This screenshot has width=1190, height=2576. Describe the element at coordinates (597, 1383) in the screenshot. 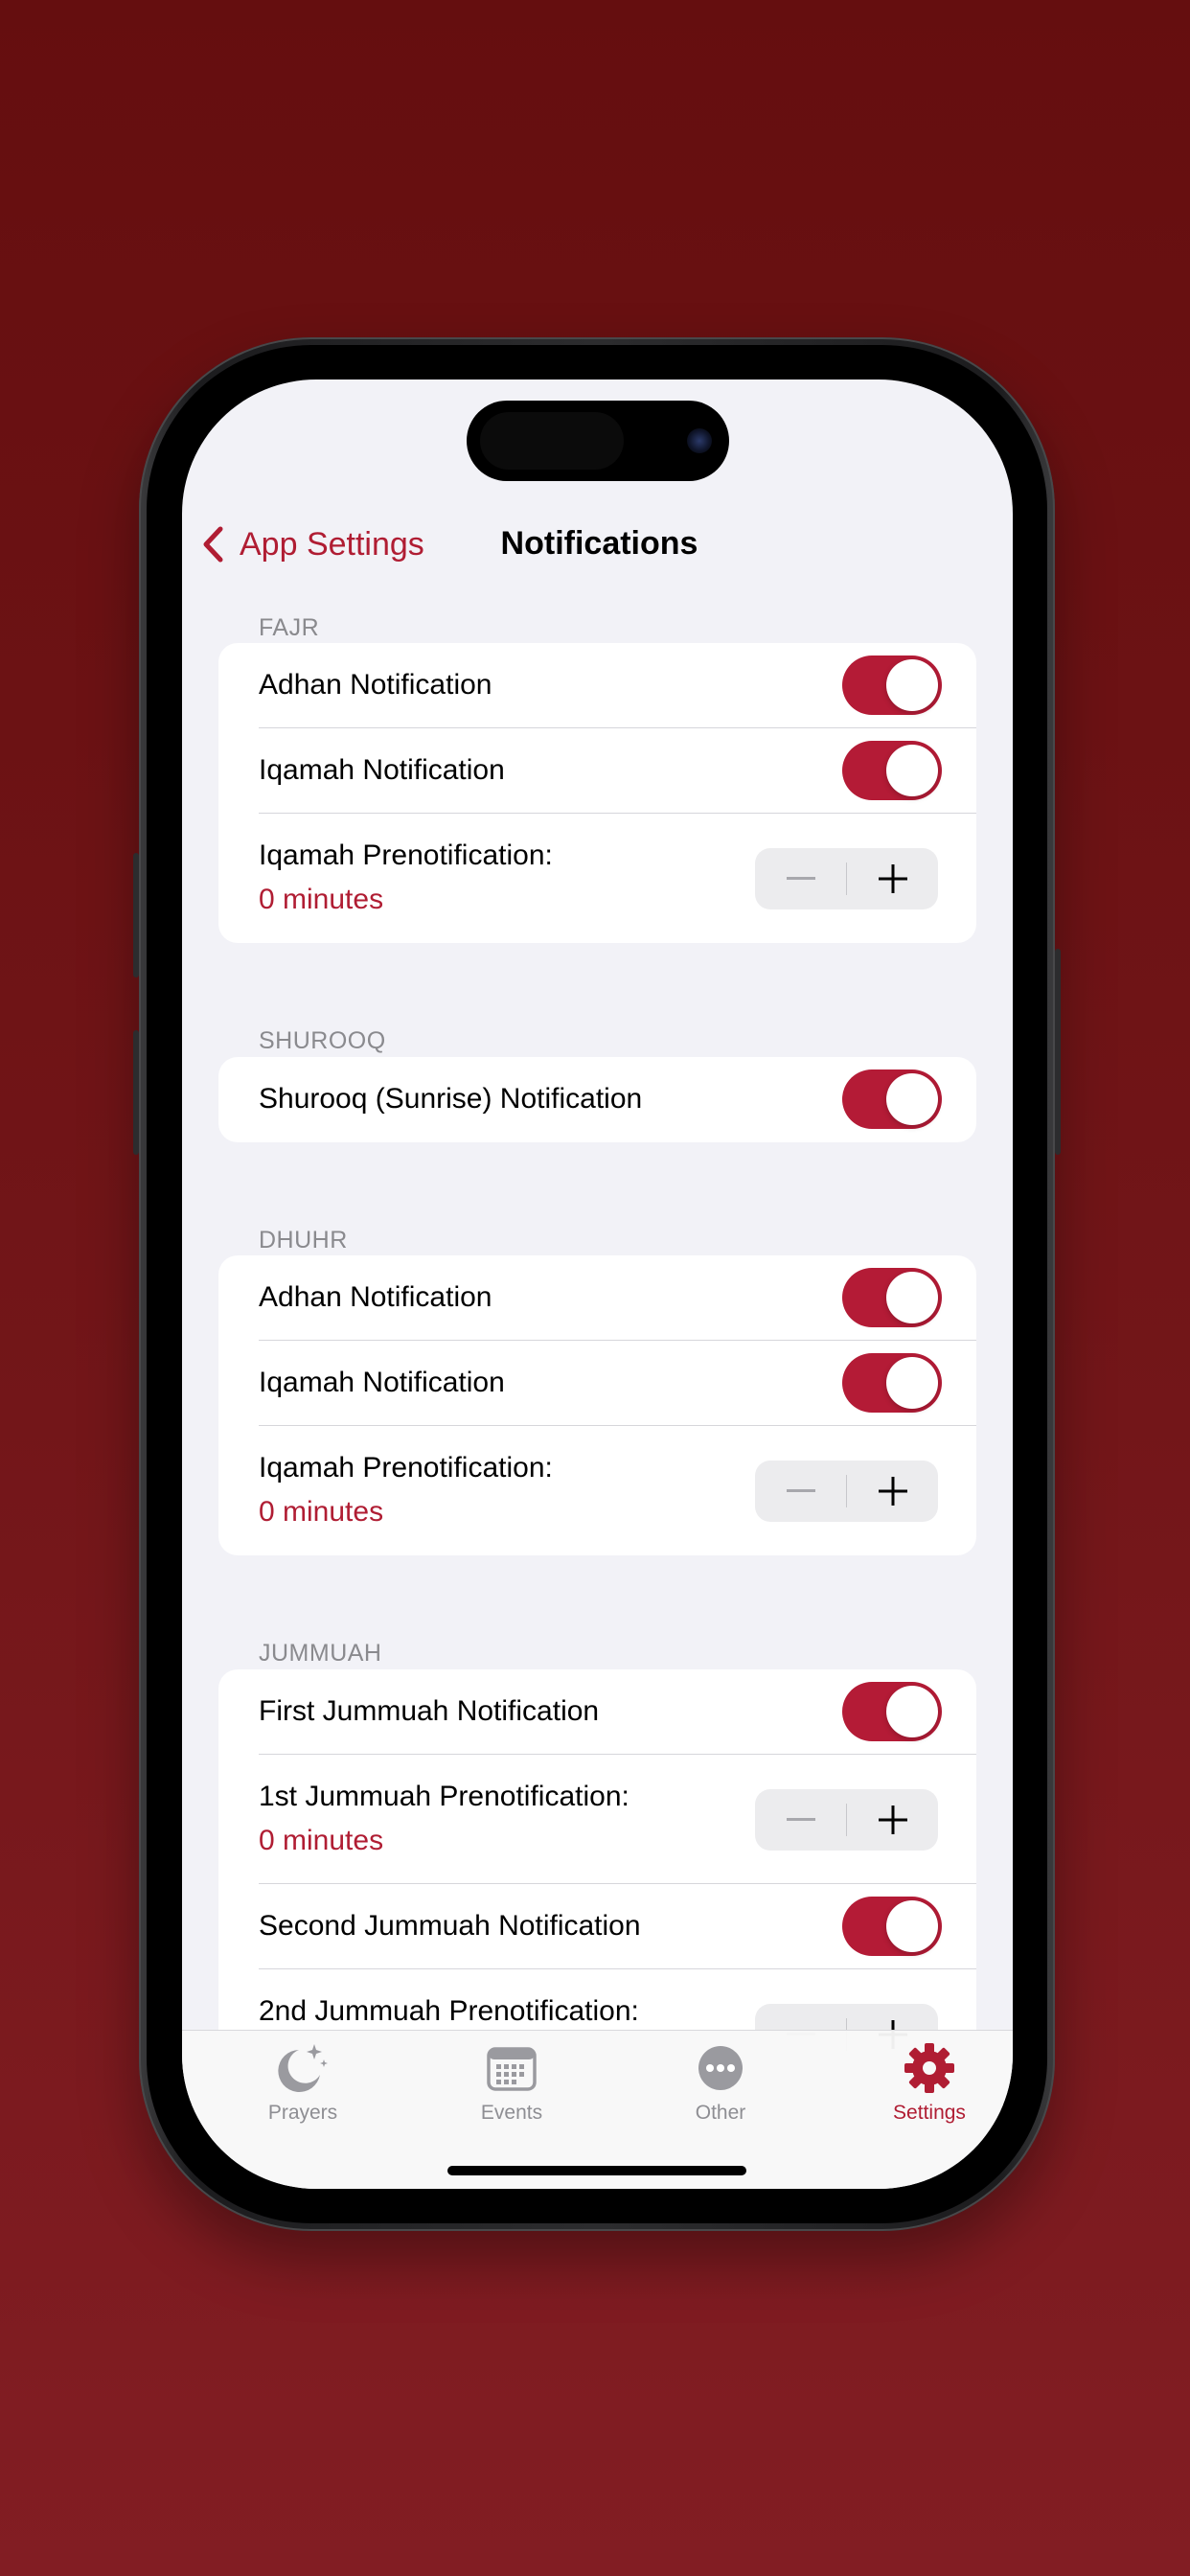

I see `dhuhr-iqamah-row: Iqamah Notification` at that location.